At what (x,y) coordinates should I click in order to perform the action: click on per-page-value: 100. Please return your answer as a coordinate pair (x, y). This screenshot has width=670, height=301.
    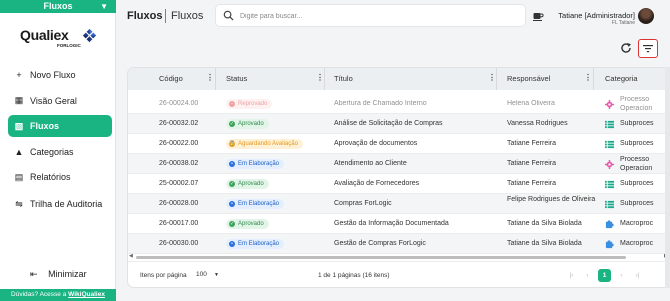
    Looking at the image, I should click on (201, 274).